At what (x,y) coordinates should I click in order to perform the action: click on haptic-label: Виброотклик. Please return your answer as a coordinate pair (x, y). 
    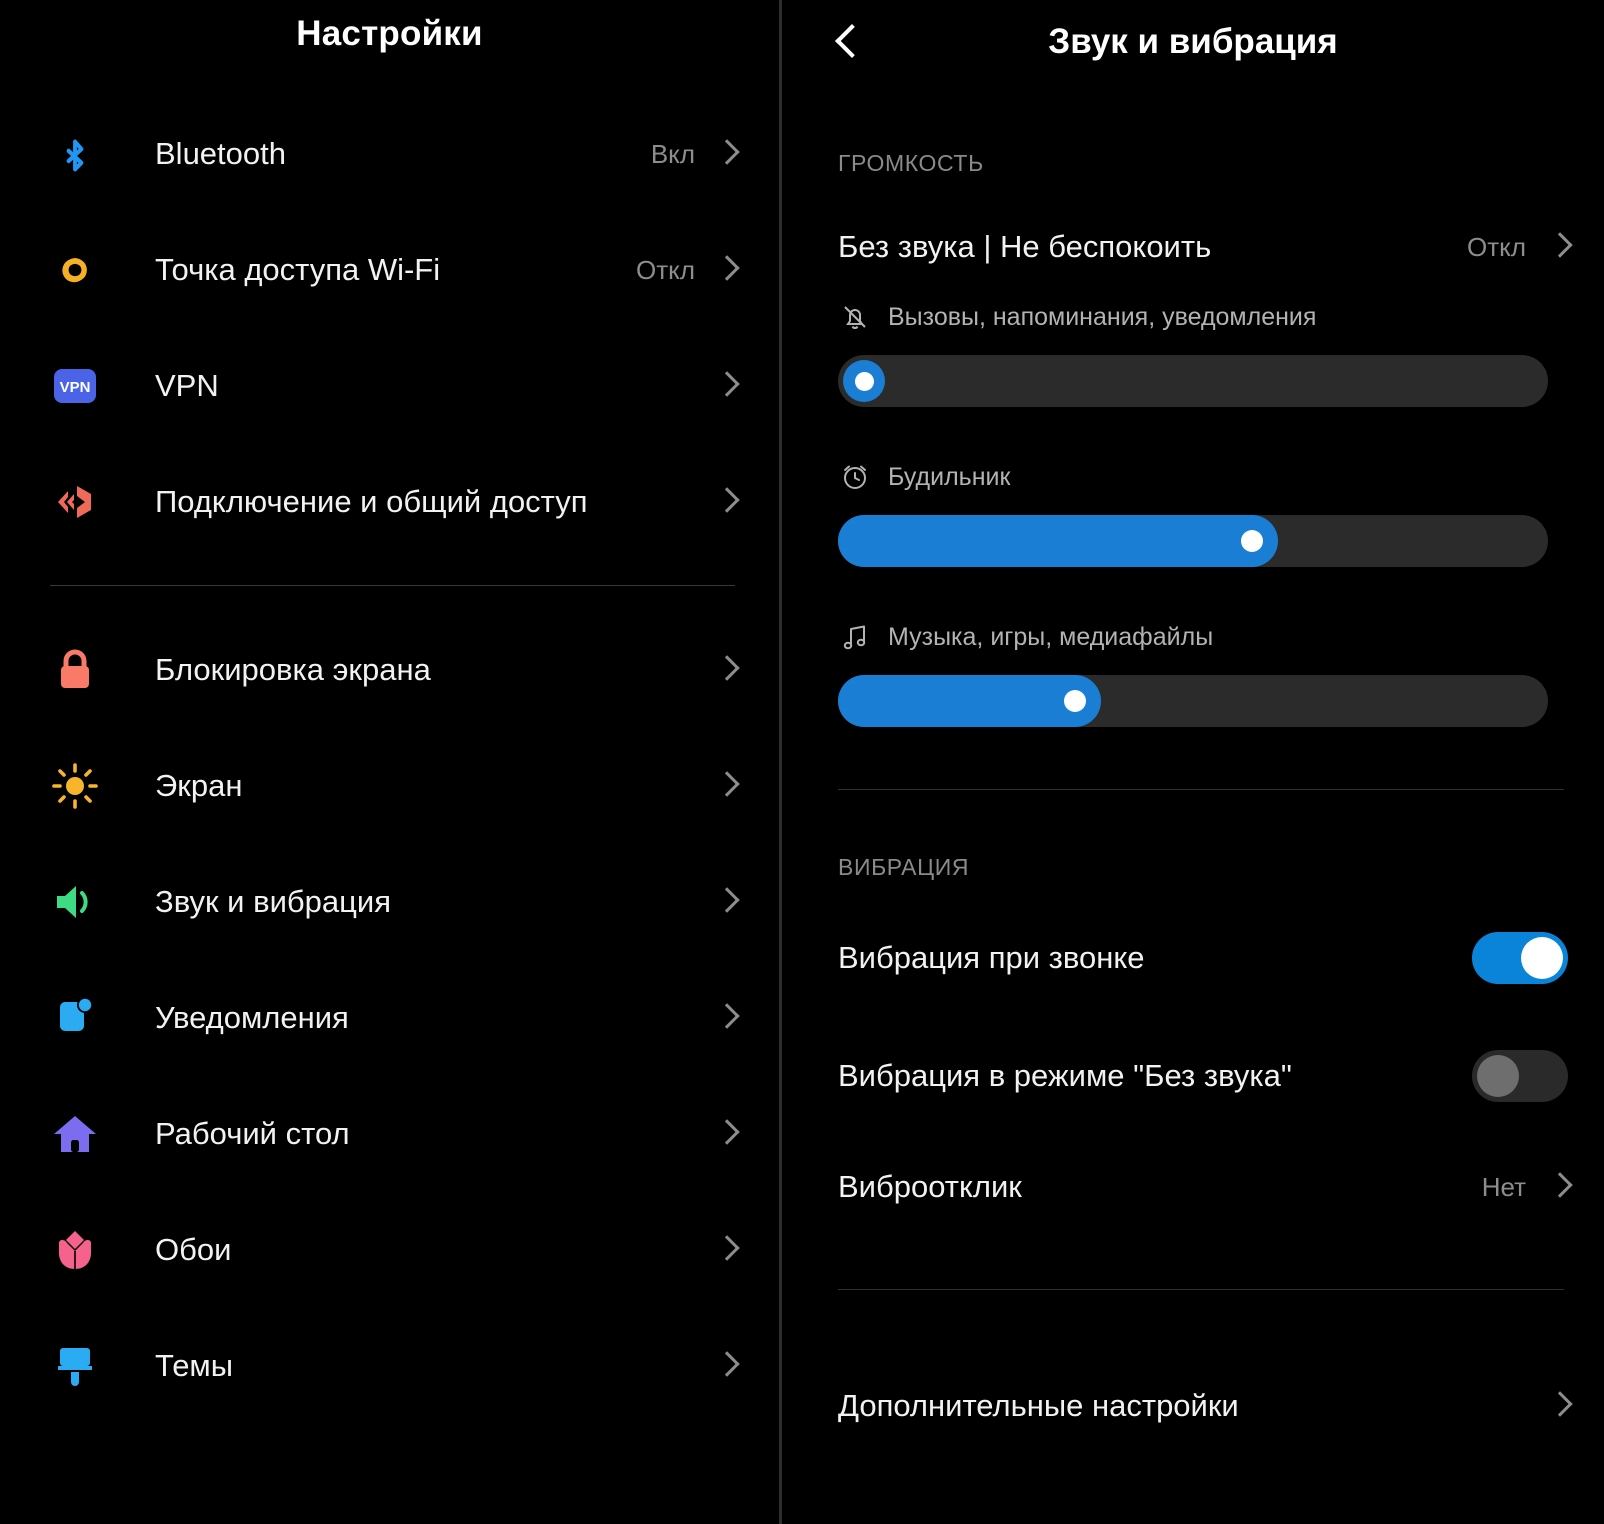
    Looking at the image, I should click on (930, 1186).